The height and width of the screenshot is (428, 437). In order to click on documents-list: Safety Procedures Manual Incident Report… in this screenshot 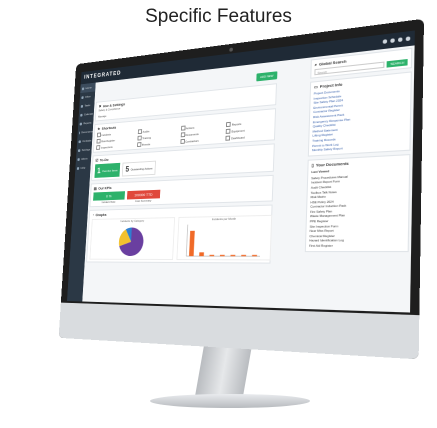, I will do `click(357, 210)`.